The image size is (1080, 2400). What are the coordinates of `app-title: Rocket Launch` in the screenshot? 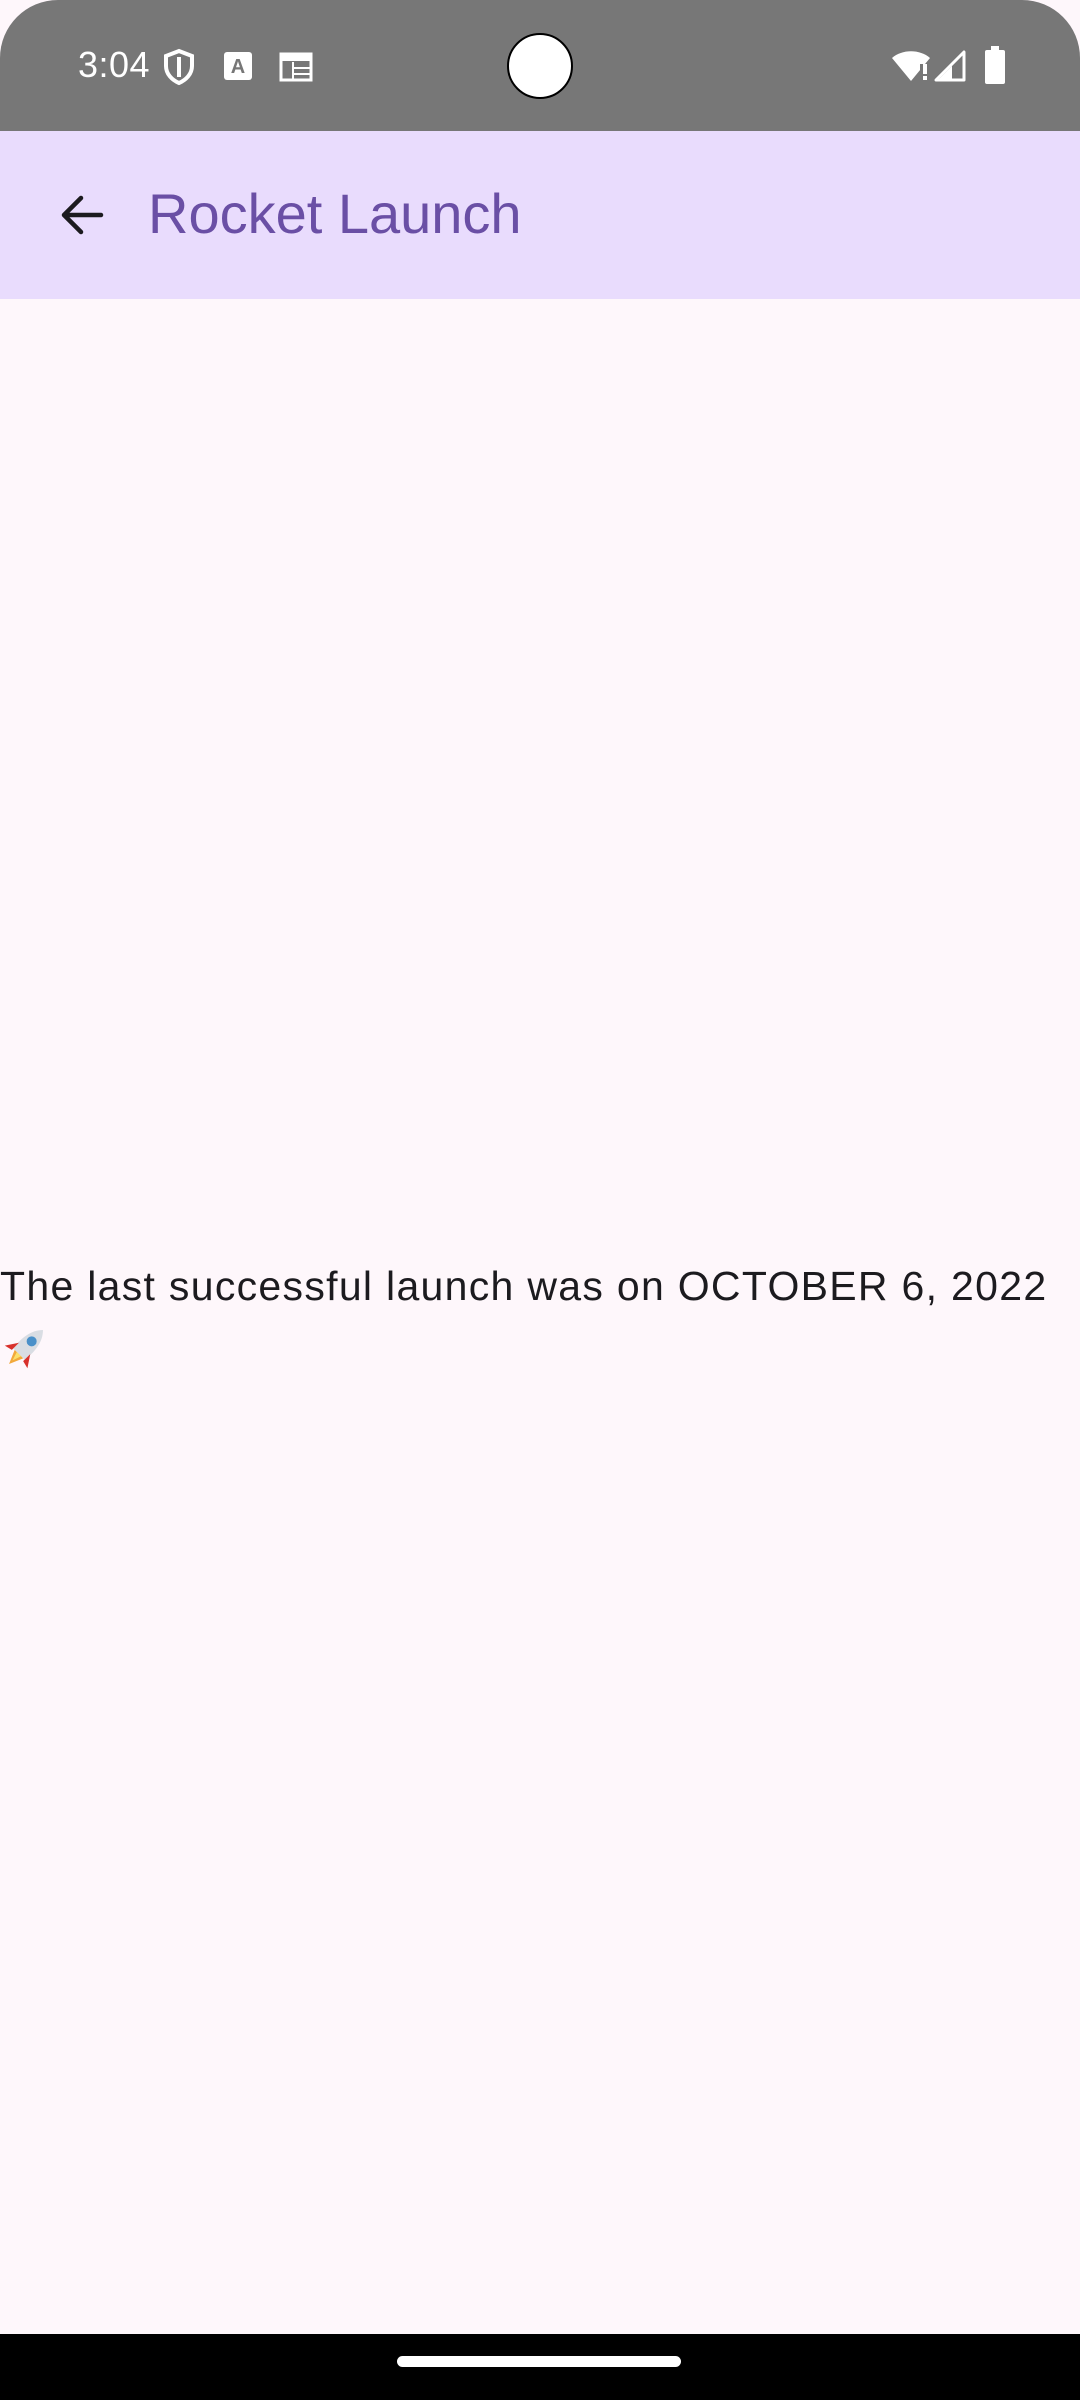 It's located at (335, 213).